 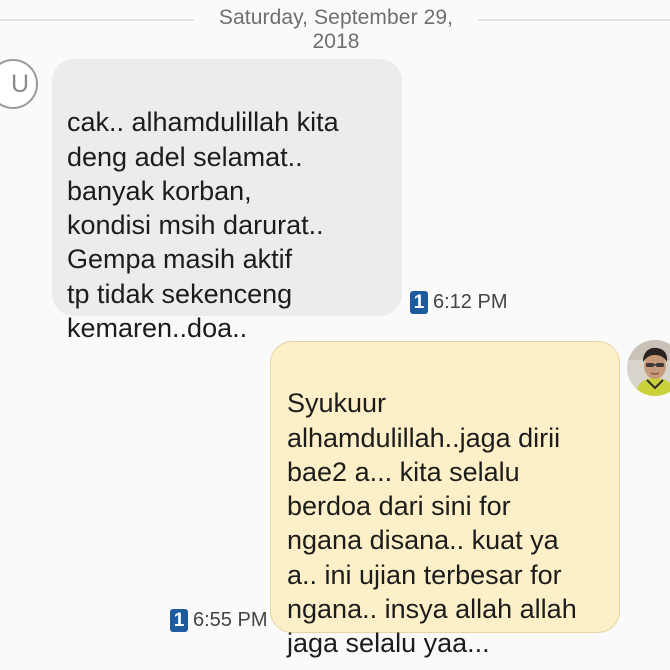 I want to click on date-divider-left, so click(x=97, y=20).